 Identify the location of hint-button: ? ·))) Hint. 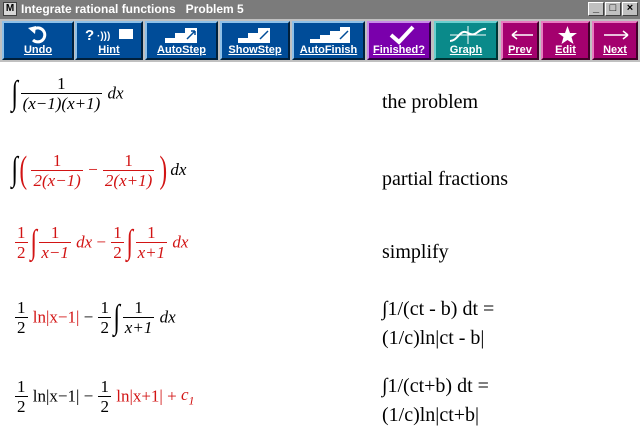
(109, 40).